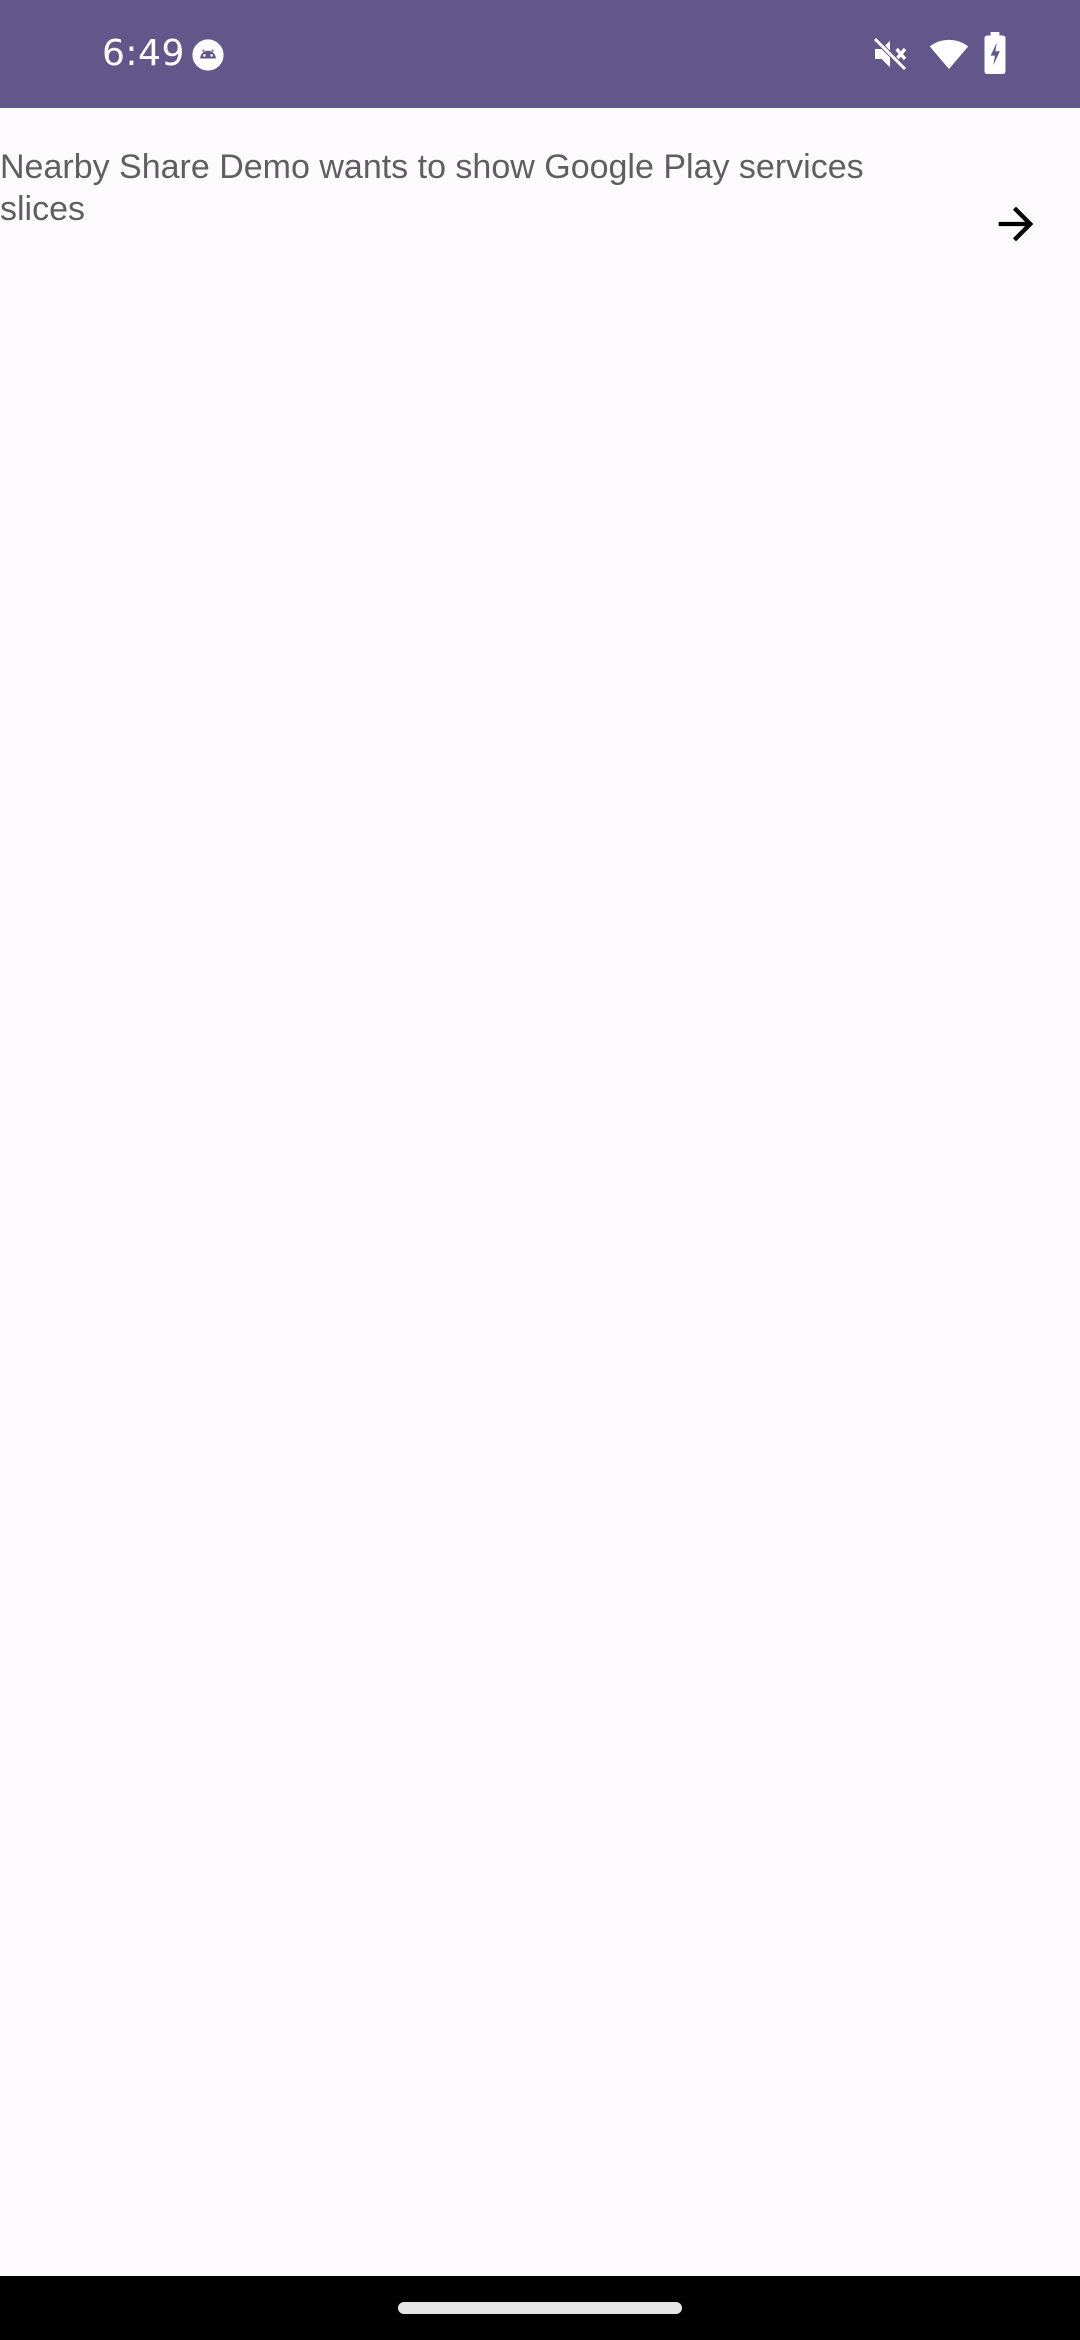  Describe the element at coordinates (143, 53) in the screenshot. I see `status-time: 6:49` at that location.